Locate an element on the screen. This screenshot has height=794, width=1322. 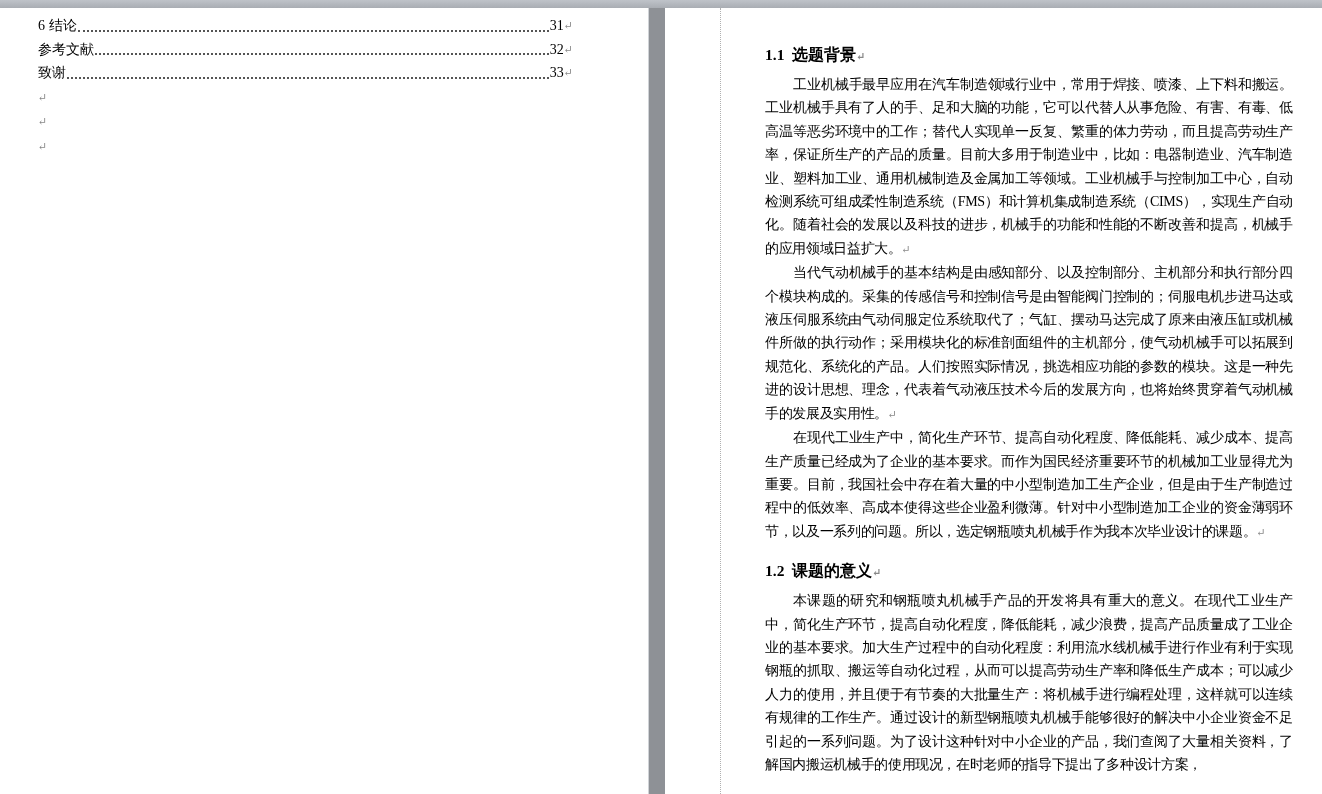
toc-entry-title: 致谢 is located at coordinates (52, 73).